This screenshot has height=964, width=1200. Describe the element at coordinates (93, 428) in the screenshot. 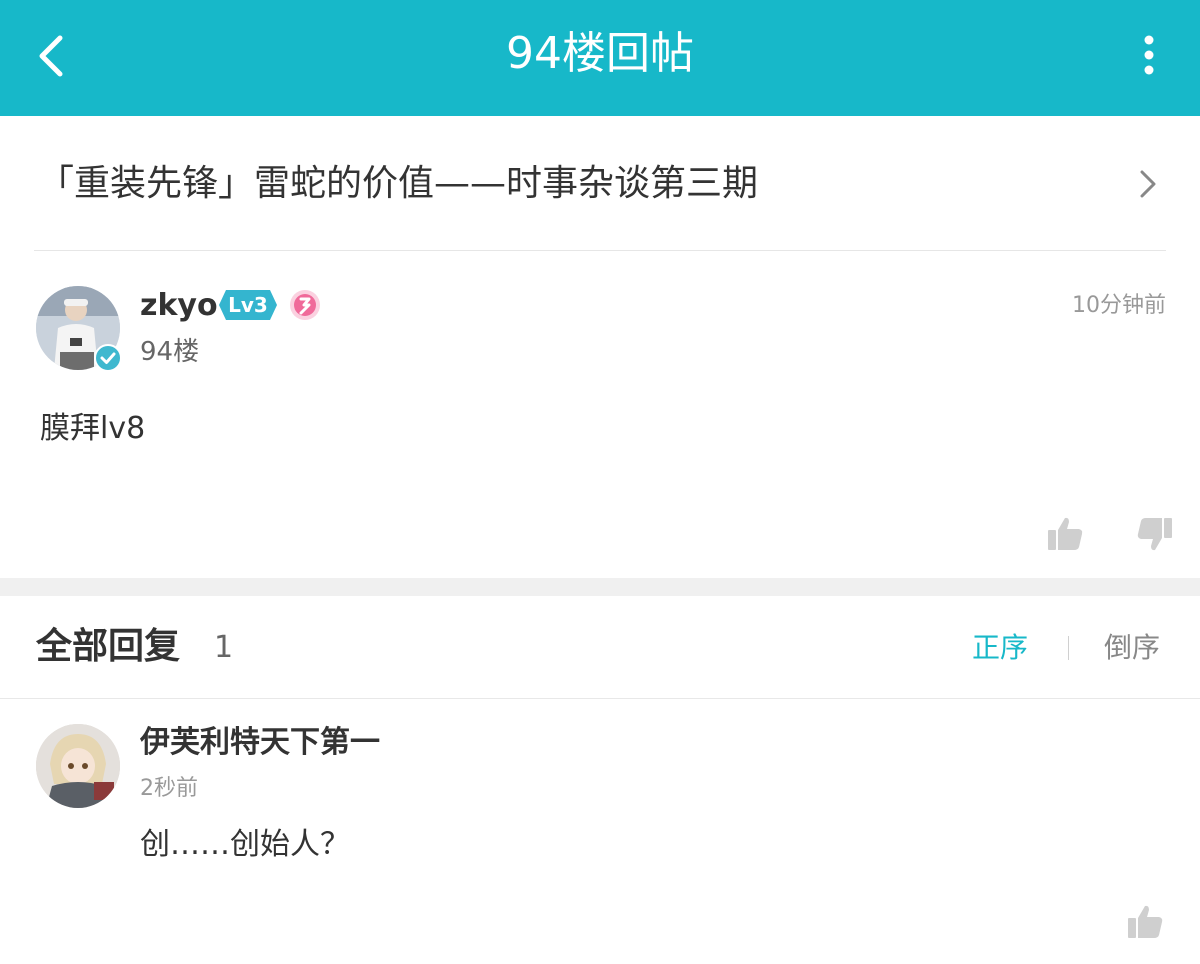

I see `post-content: 膜拜lv8` at that location.